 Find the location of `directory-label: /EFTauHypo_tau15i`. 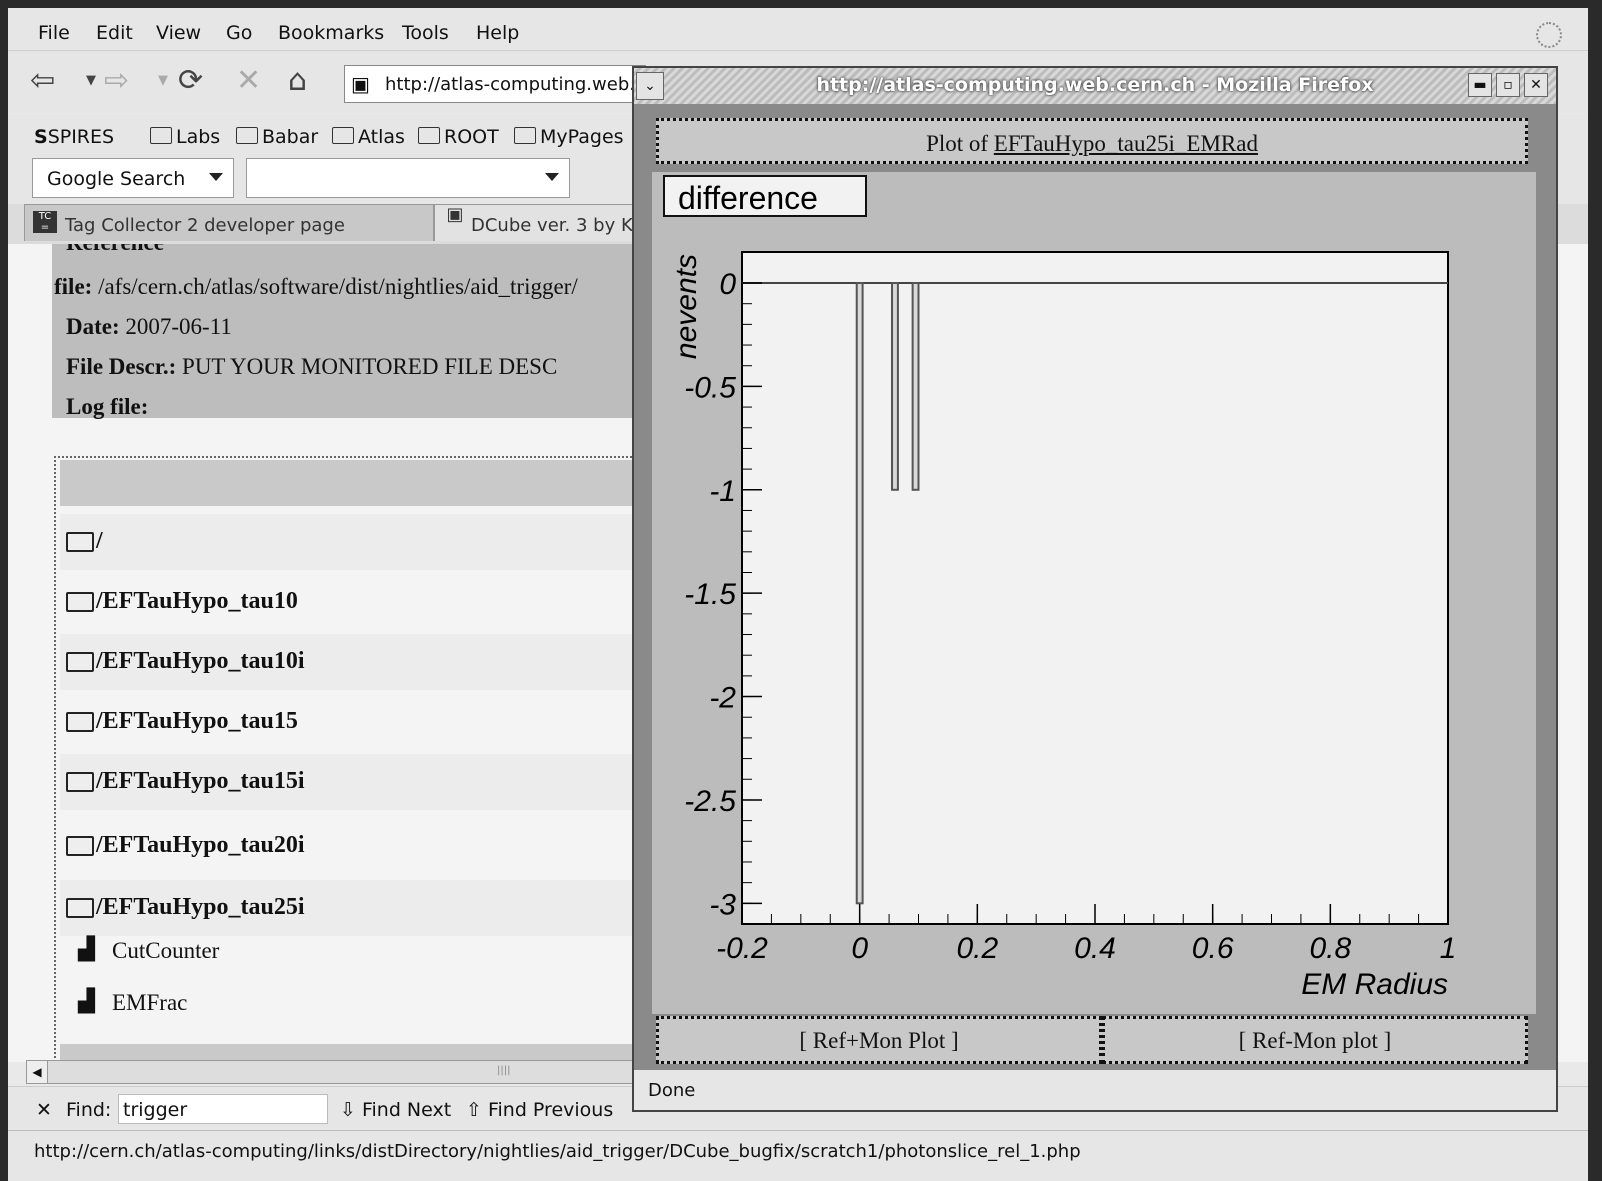

directory-label: /EFTauHypo_tau15i is located at coordinates (200, 781).